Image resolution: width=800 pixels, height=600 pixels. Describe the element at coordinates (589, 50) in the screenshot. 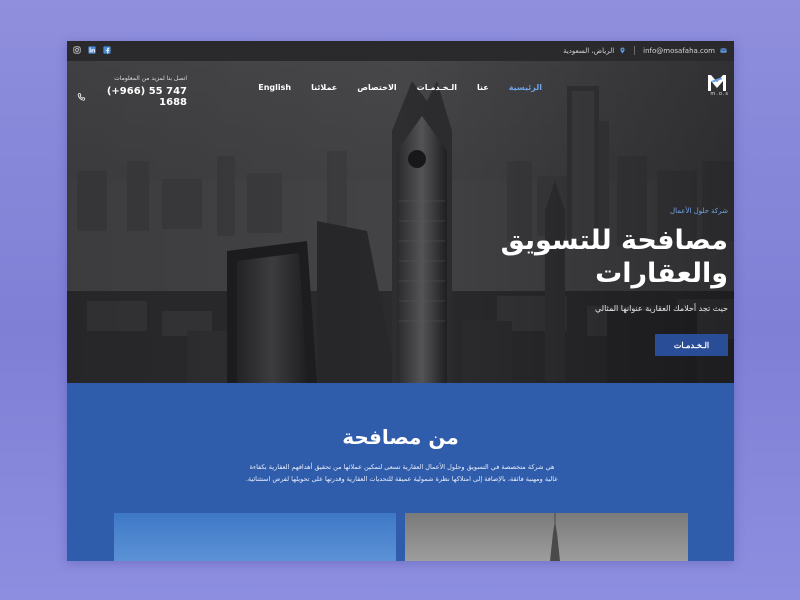

I see `location-text: الرياض، السعودية` at that location.